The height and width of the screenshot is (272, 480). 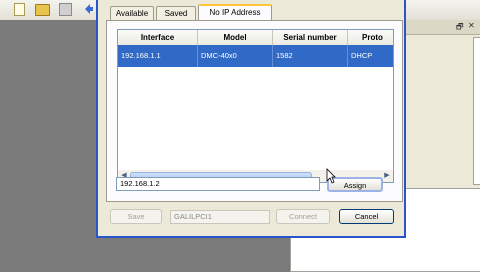 What do you see at coordinates (471, 25) in the screenshot?
I see `close-icon: ✕` at bounding box center [471, 25].